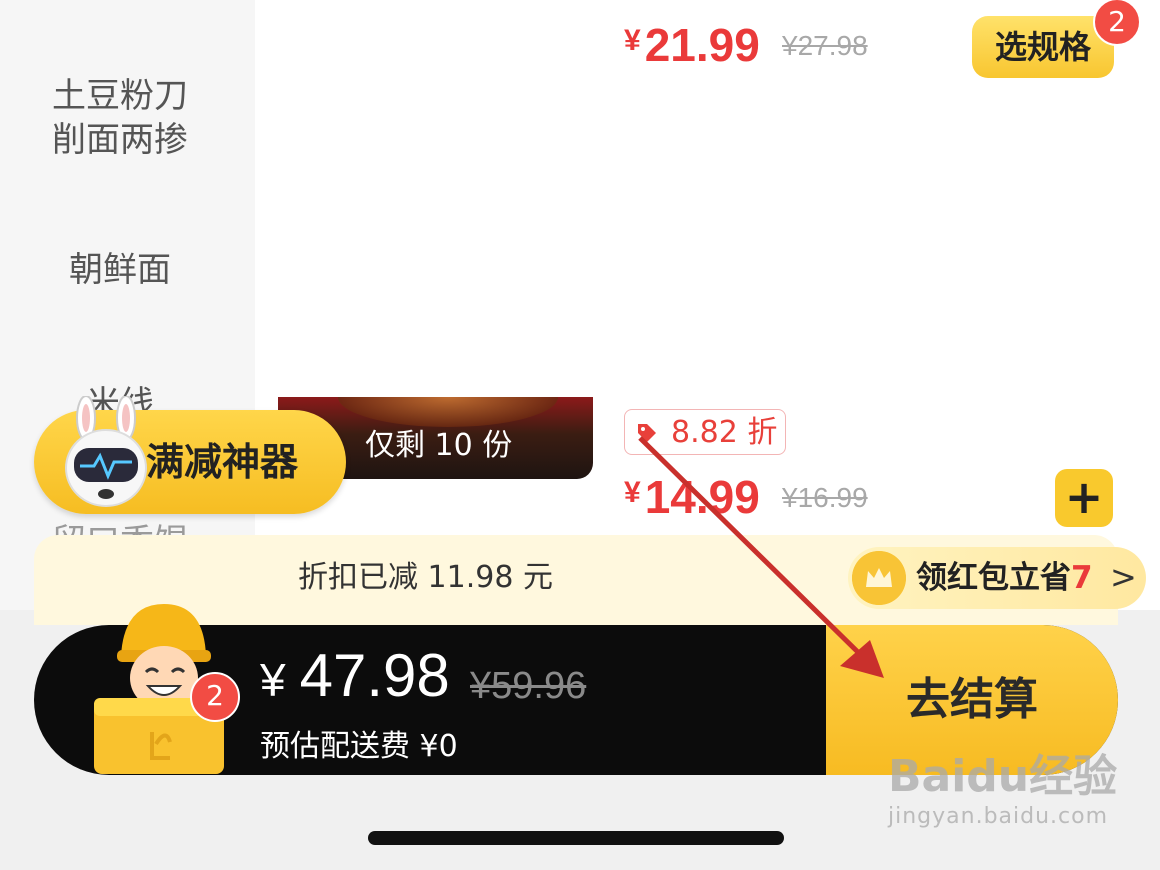  I want to click on cart-total-amount: 47.98, so click(374, 675).